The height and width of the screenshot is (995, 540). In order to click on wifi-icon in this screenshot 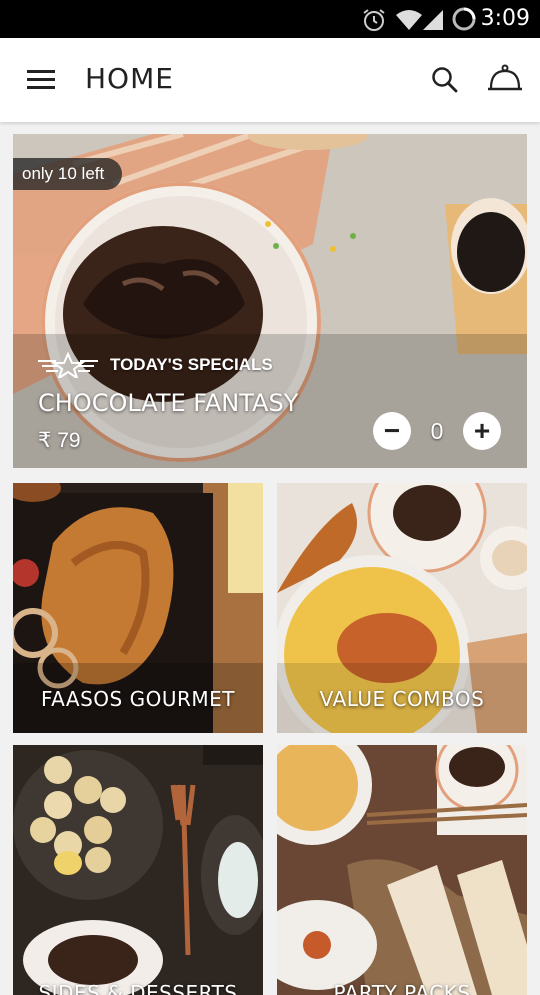, I will do `click(409, 20)`.